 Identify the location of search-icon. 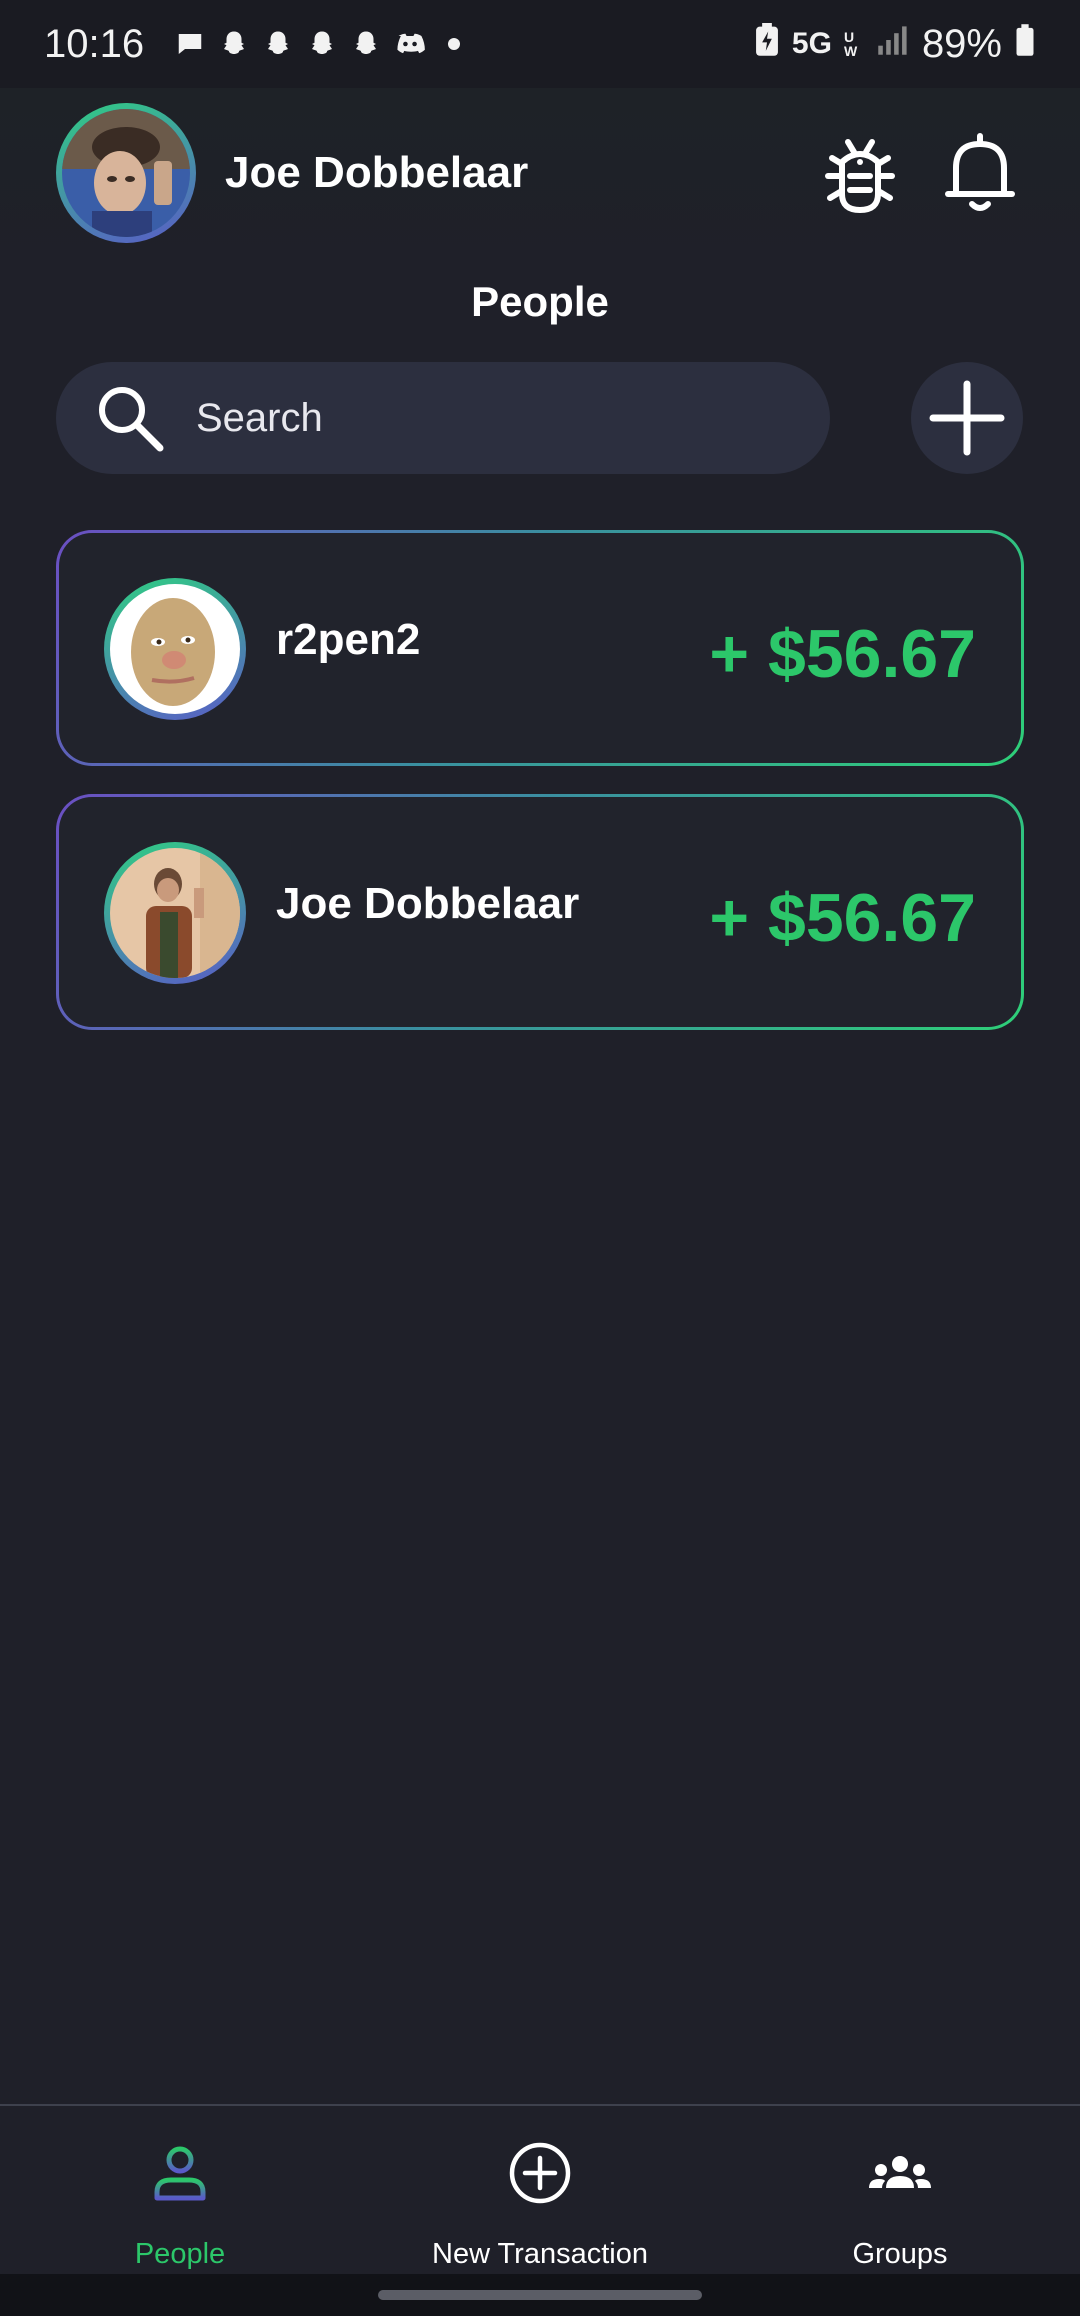
(131, 419).